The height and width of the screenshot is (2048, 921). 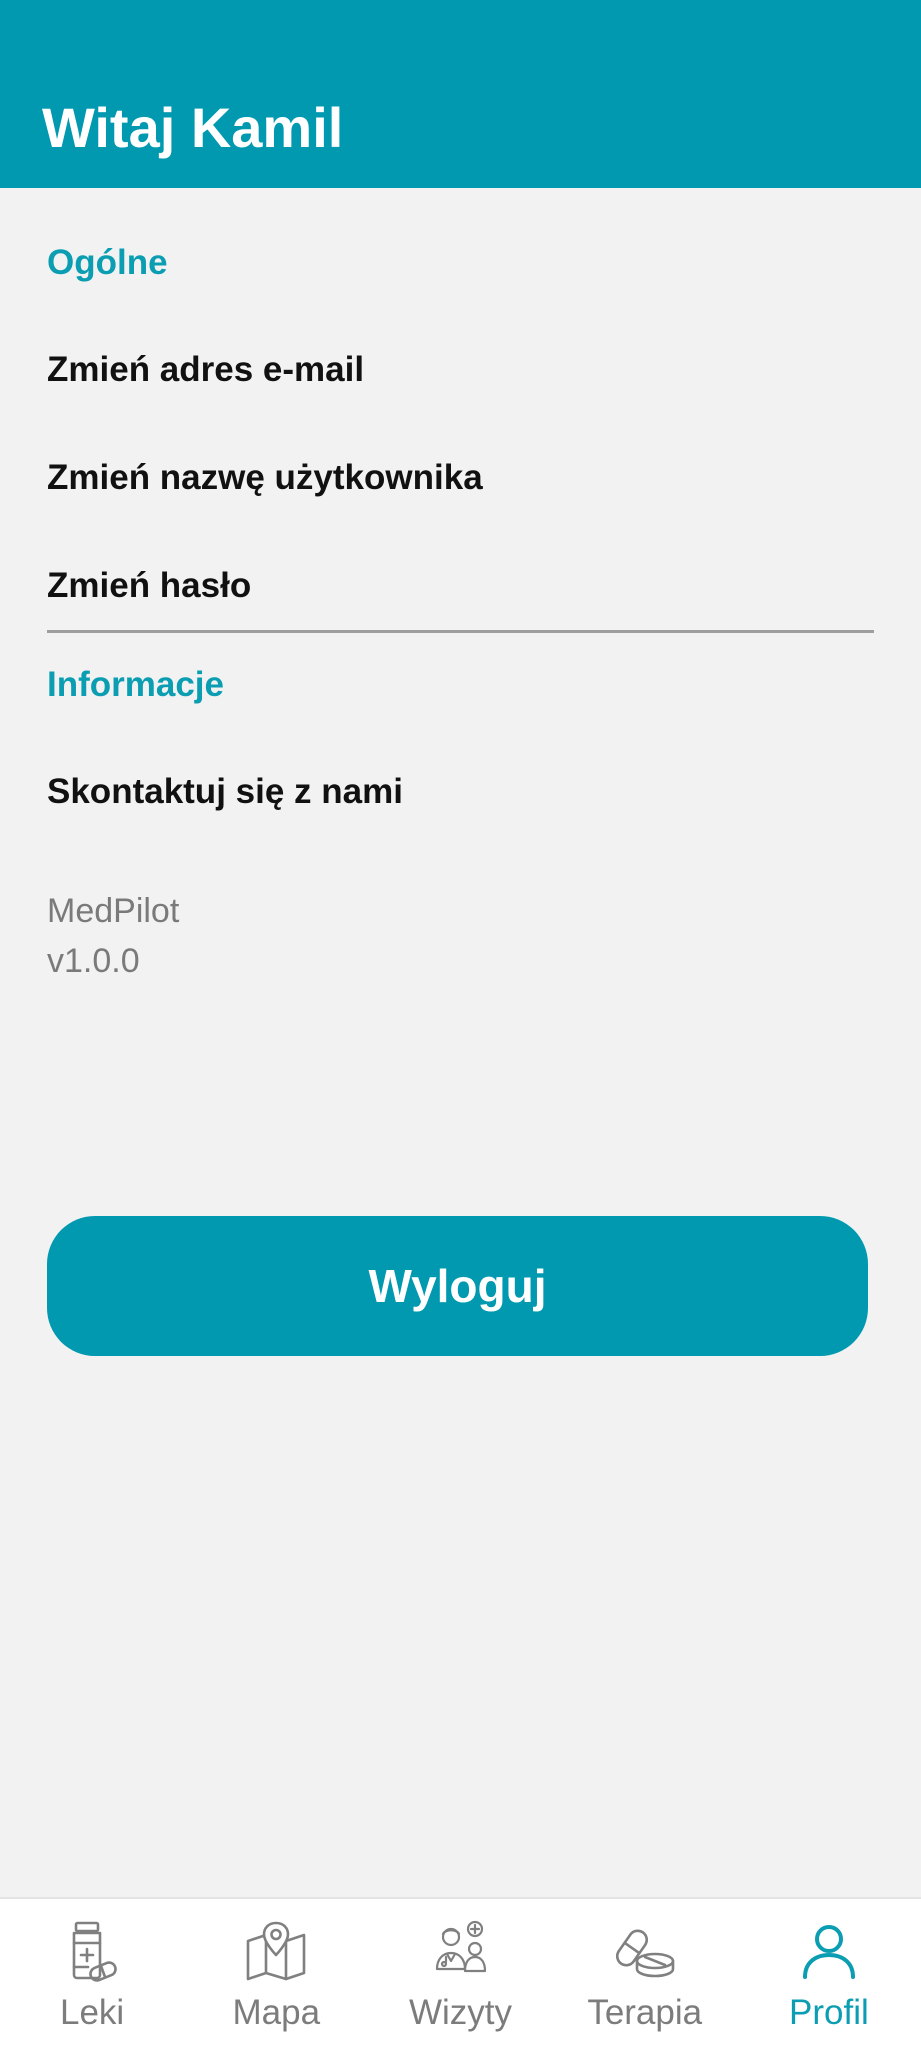 What do you see at coordinates (461, 1951) in the screenshot?
I see `doctor-icon` at bounding box center [461, 1951].